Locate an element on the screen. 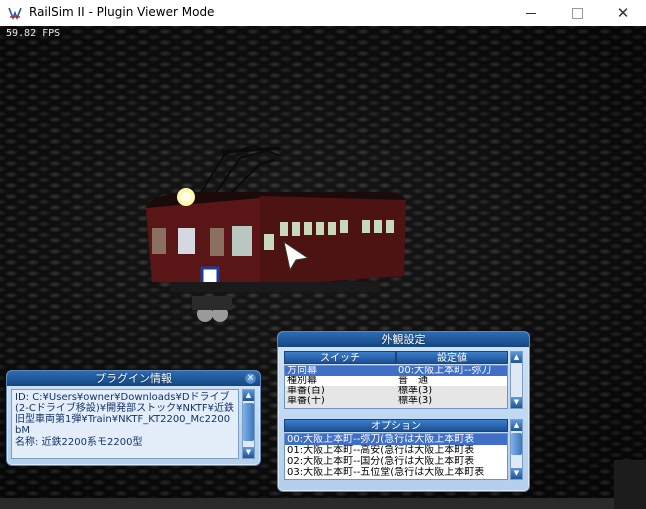 The height and width of the screenshot is (509, 646). switch-table-header: スイッチ 設定値 is located at coordinates (396, 357).